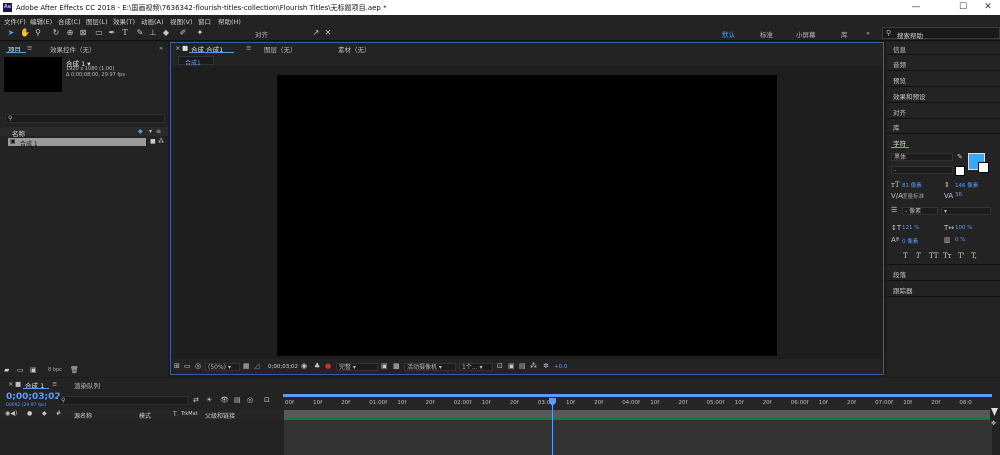  What do you see at coordinates (38, 33) in the screenshot?
I see `zoom-tool-icon: ⚲` at bounding box center [38, 33].